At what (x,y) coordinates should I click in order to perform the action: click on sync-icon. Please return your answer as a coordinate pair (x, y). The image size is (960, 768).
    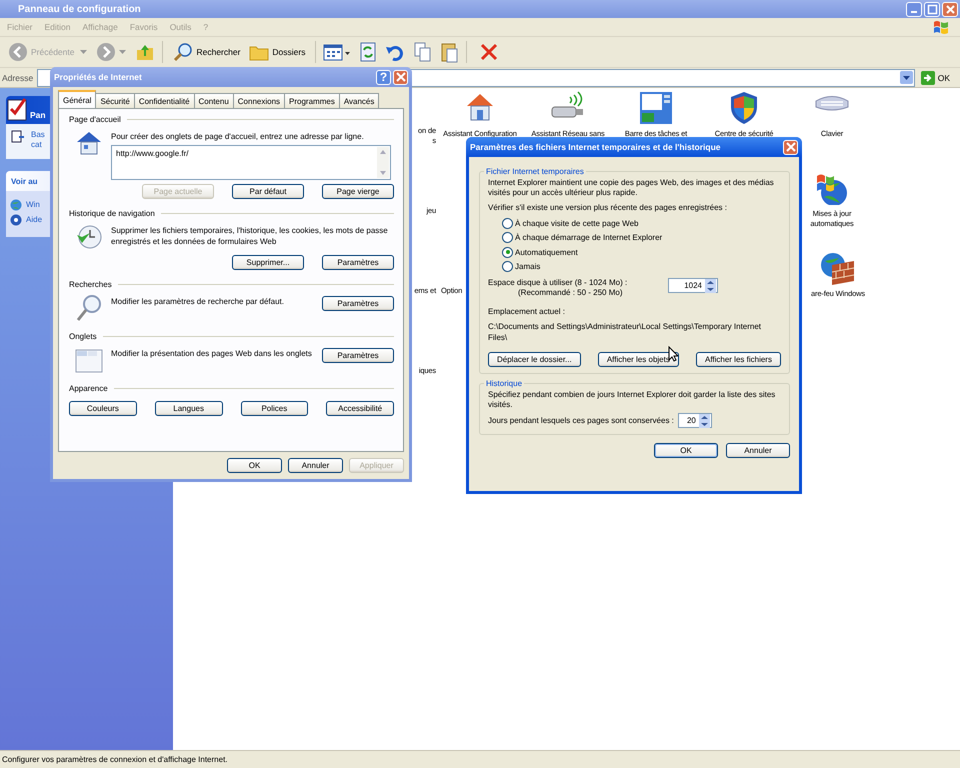
    Looking at the image, I should click on (368, 52).